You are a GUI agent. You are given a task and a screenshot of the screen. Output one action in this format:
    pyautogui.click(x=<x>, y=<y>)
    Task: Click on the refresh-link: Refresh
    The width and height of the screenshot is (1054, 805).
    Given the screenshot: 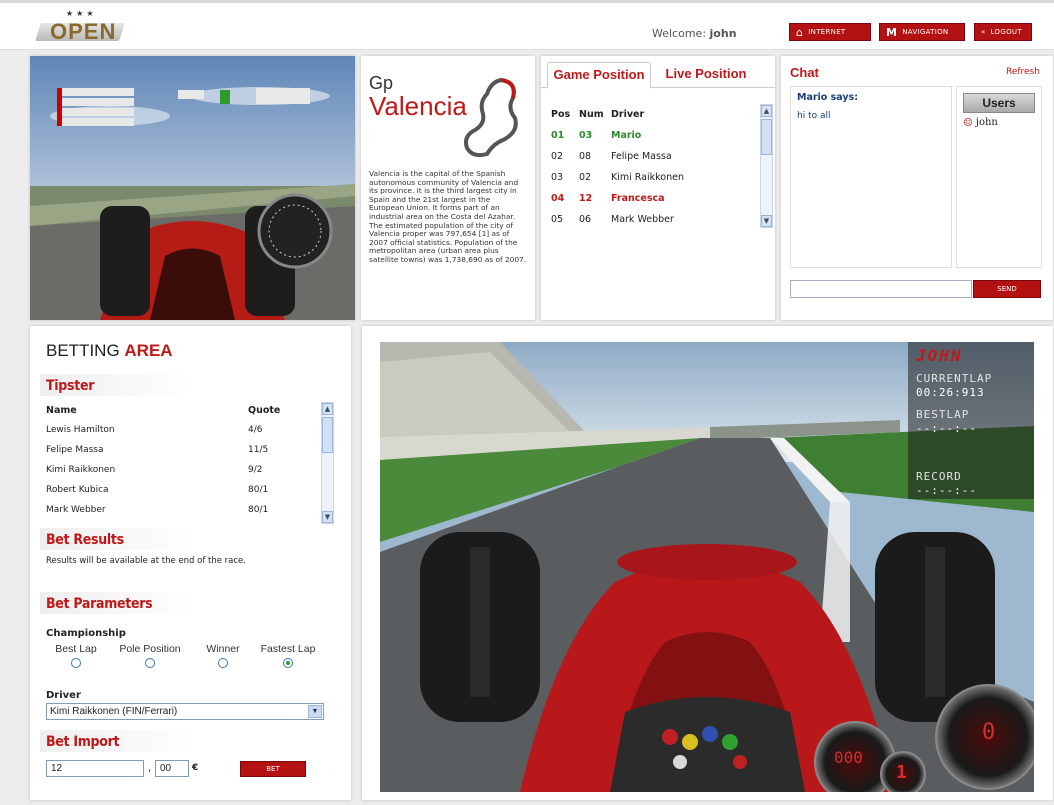 What is the action you would take?
    pyautogui.click(x=1023, y=72)
    